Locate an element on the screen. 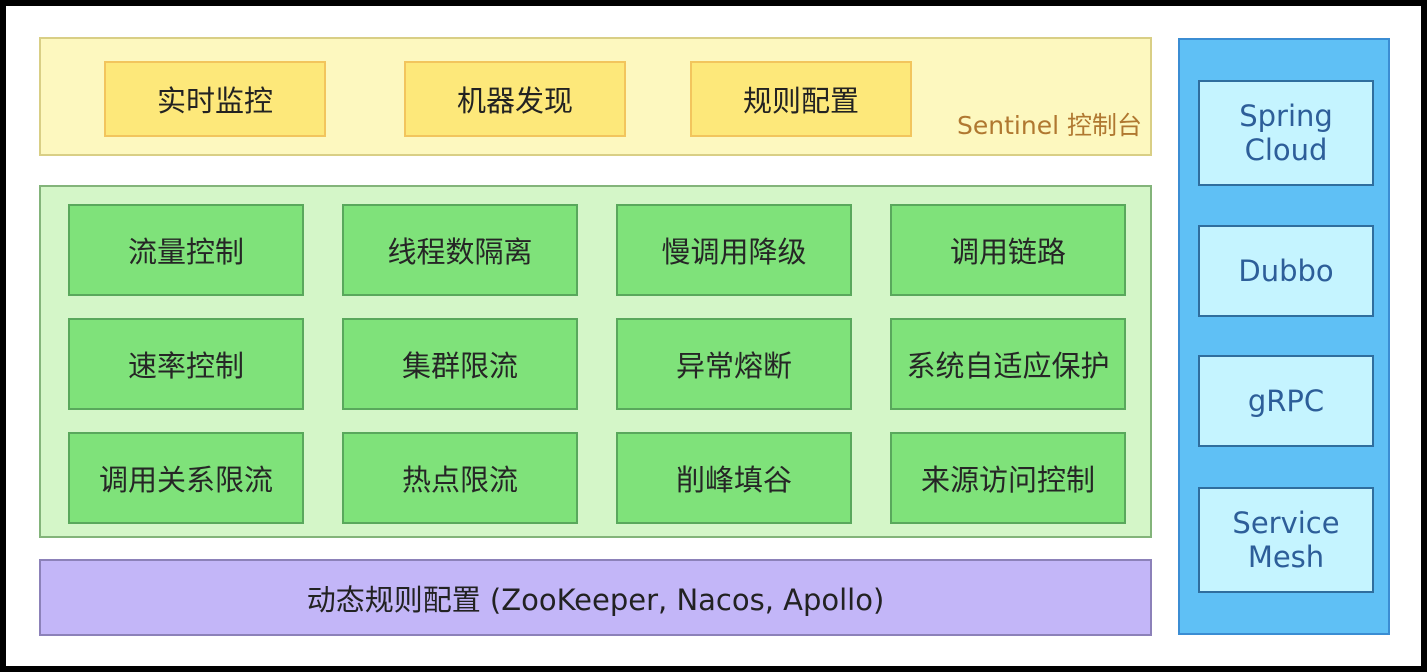 The width and height of the screenshot is (1427, 672). feature-system-adaptive-protection: 系统自适应保护 is located at coordinates (1008, 364).